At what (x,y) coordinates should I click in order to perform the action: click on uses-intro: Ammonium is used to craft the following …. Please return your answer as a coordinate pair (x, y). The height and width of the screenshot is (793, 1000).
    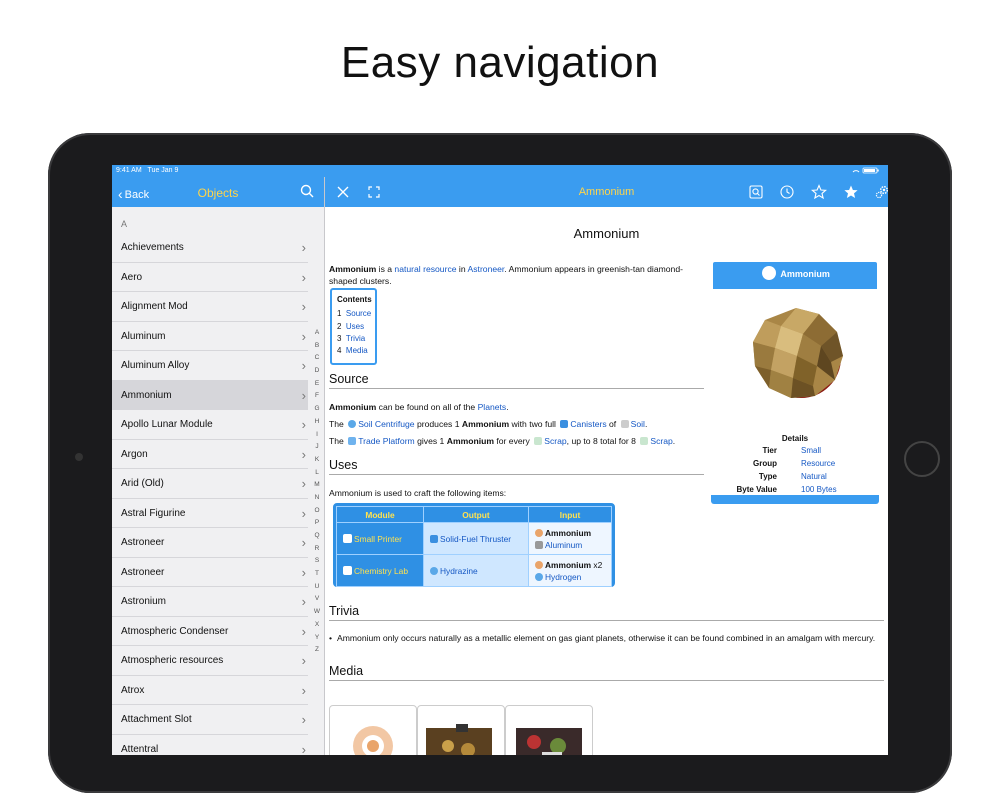
    Looking at the image, I should click on (418, 493).